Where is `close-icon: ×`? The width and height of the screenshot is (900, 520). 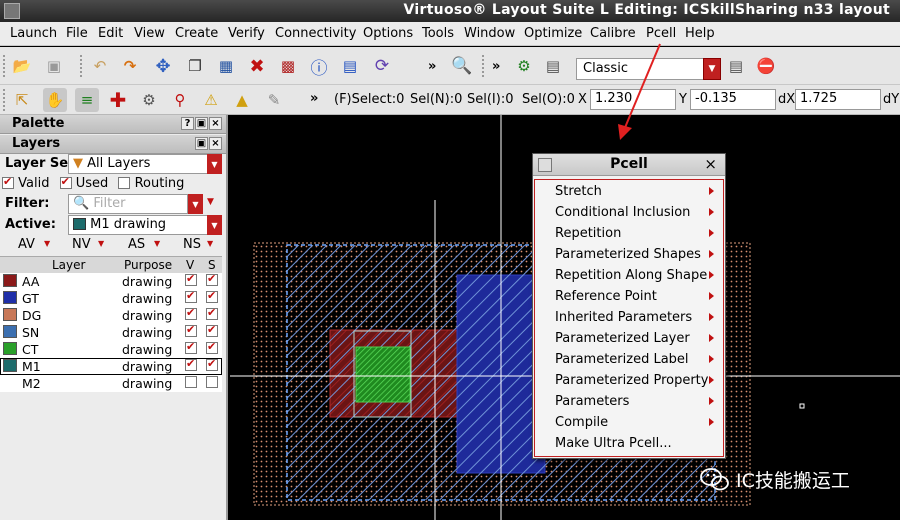
close-icon: × is located at coordinates (710, 164).